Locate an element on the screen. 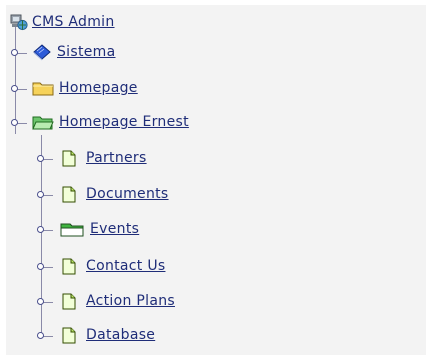 This screenshot has height=360, width=433. tree-item-label: Partners is located at coordinates (116, 158).